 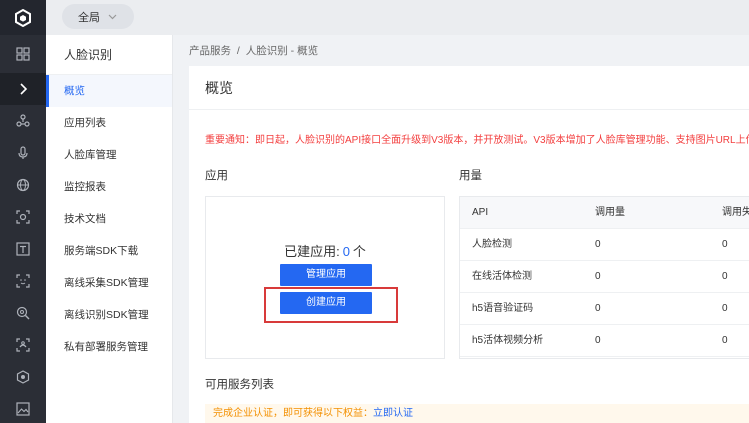 I want to click on nav-item-offline-recognition-sdk: 离线识别SDK管理, so click(x=109, y=315).